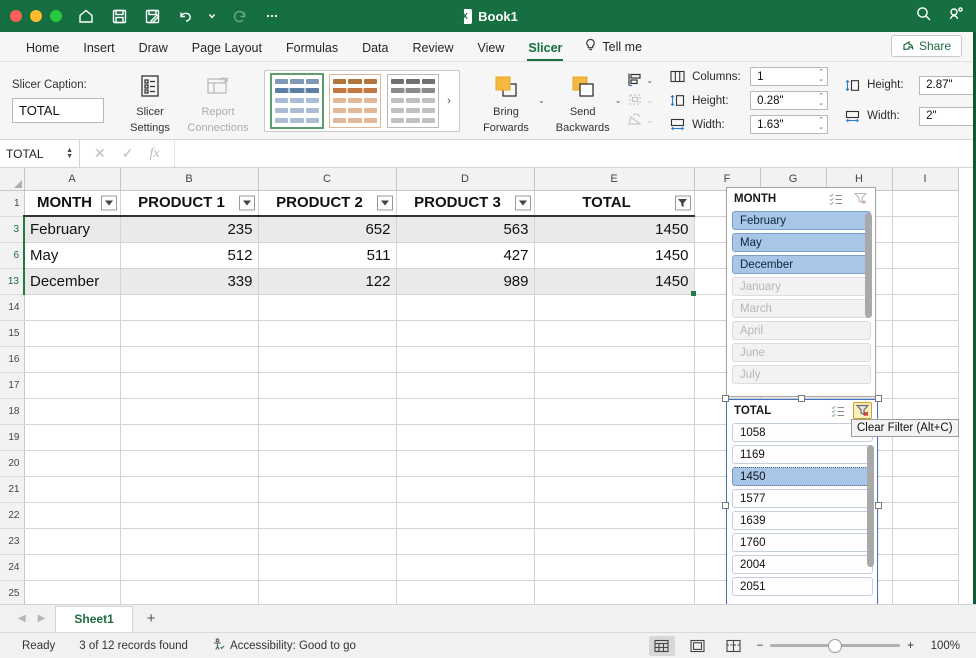 This screenshot has height=658, width=976. Describe the element at coordinates (801, 352) in the screenshot. I see `slicer-item-june: June` at that location.